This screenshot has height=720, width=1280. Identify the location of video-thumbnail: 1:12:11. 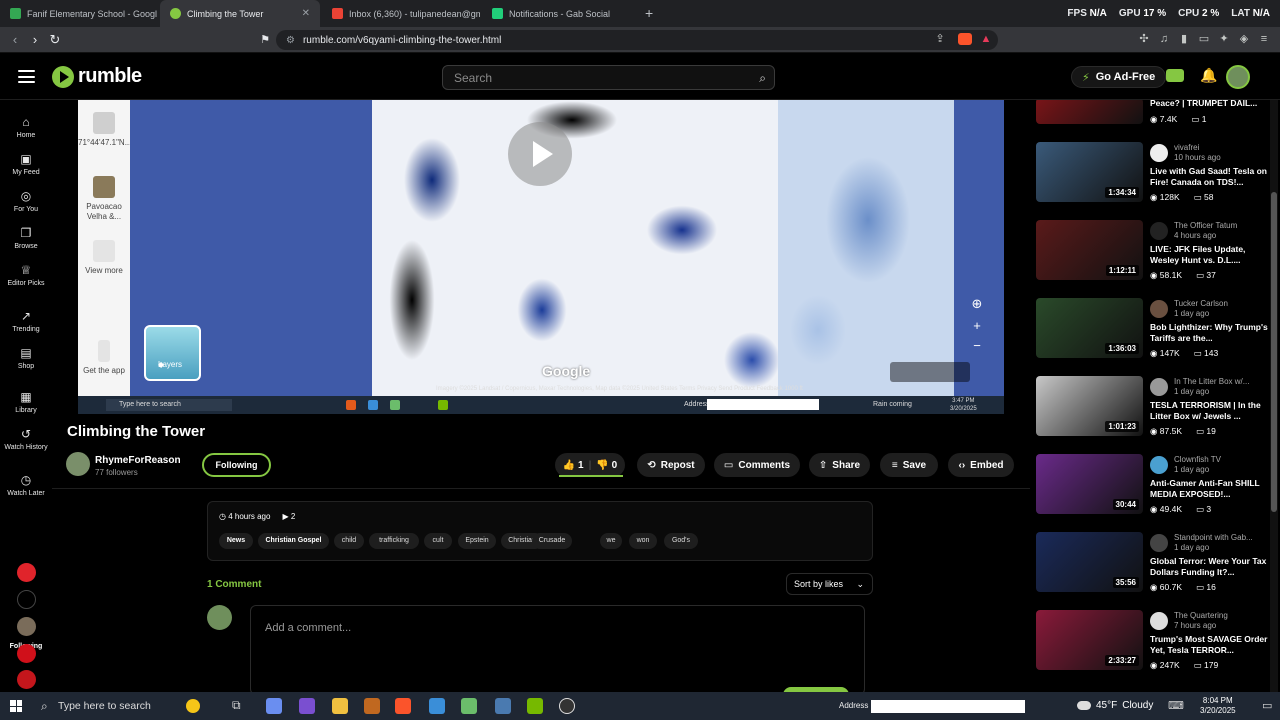
(1089, 250).